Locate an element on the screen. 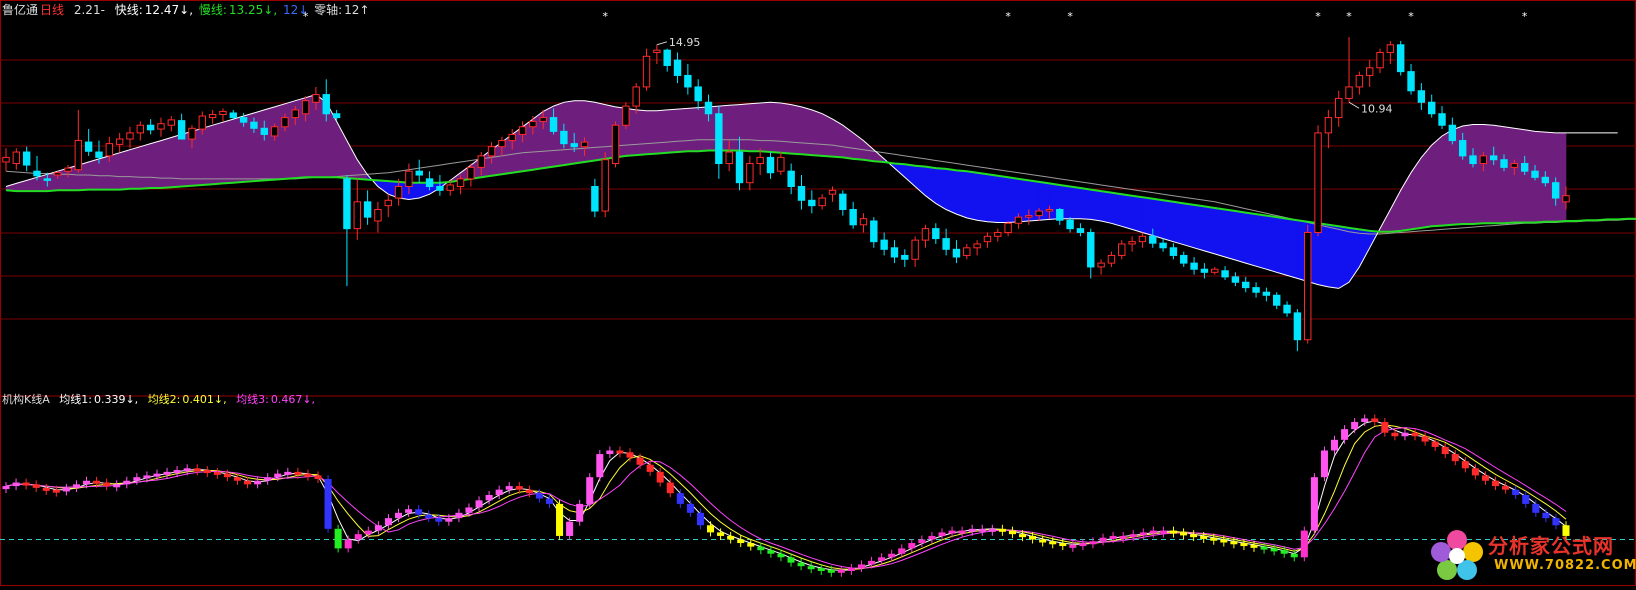  fast-line-value: 12.47↓, is located at coordinates (169, 10).